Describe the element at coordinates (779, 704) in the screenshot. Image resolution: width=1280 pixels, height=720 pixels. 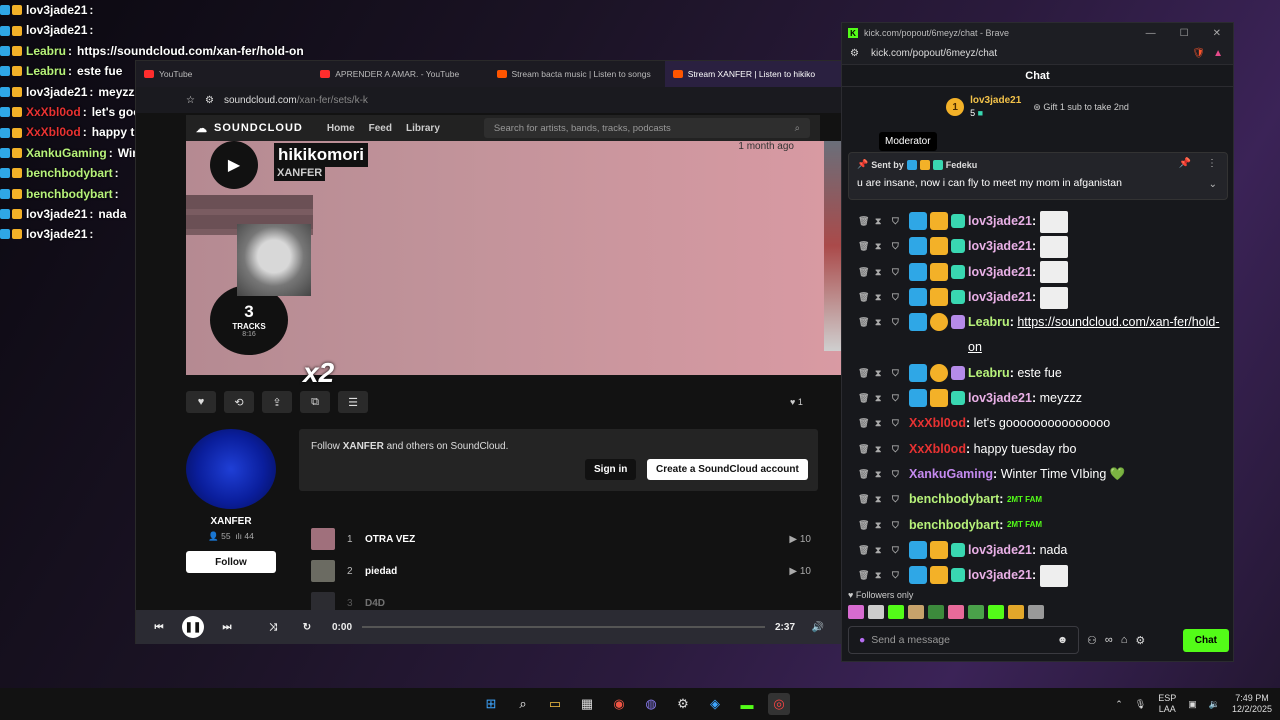
I see `browser-taskbar-icon: ◎` at that location.